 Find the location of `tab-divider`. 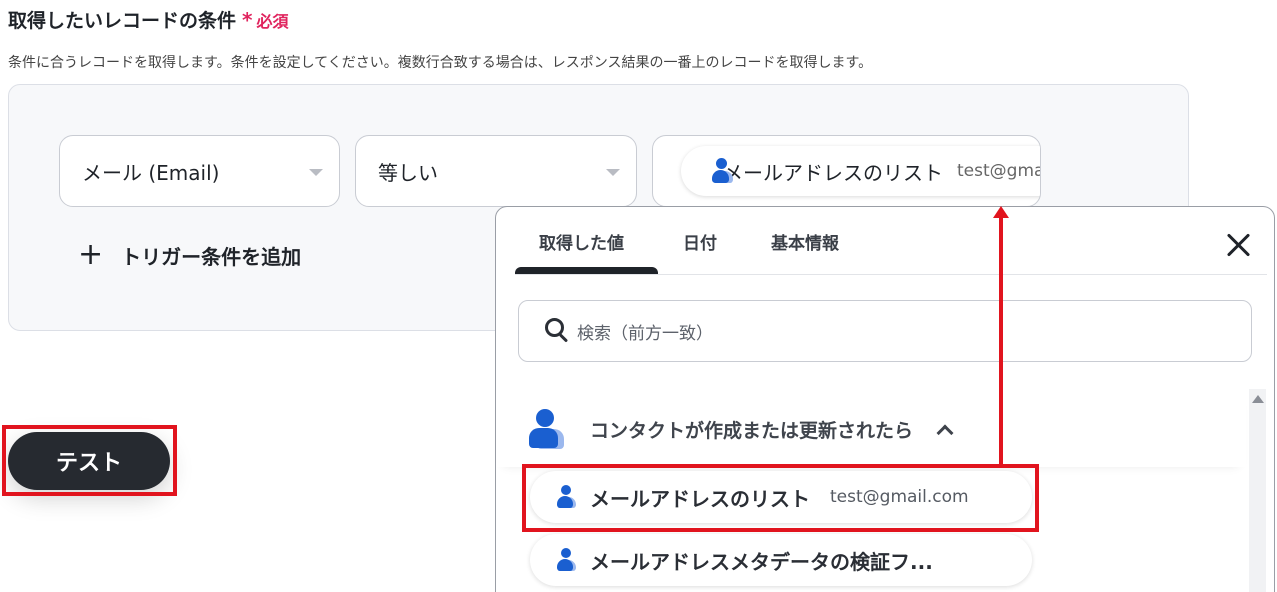

tab-divider is located at coordinates (891, 274).